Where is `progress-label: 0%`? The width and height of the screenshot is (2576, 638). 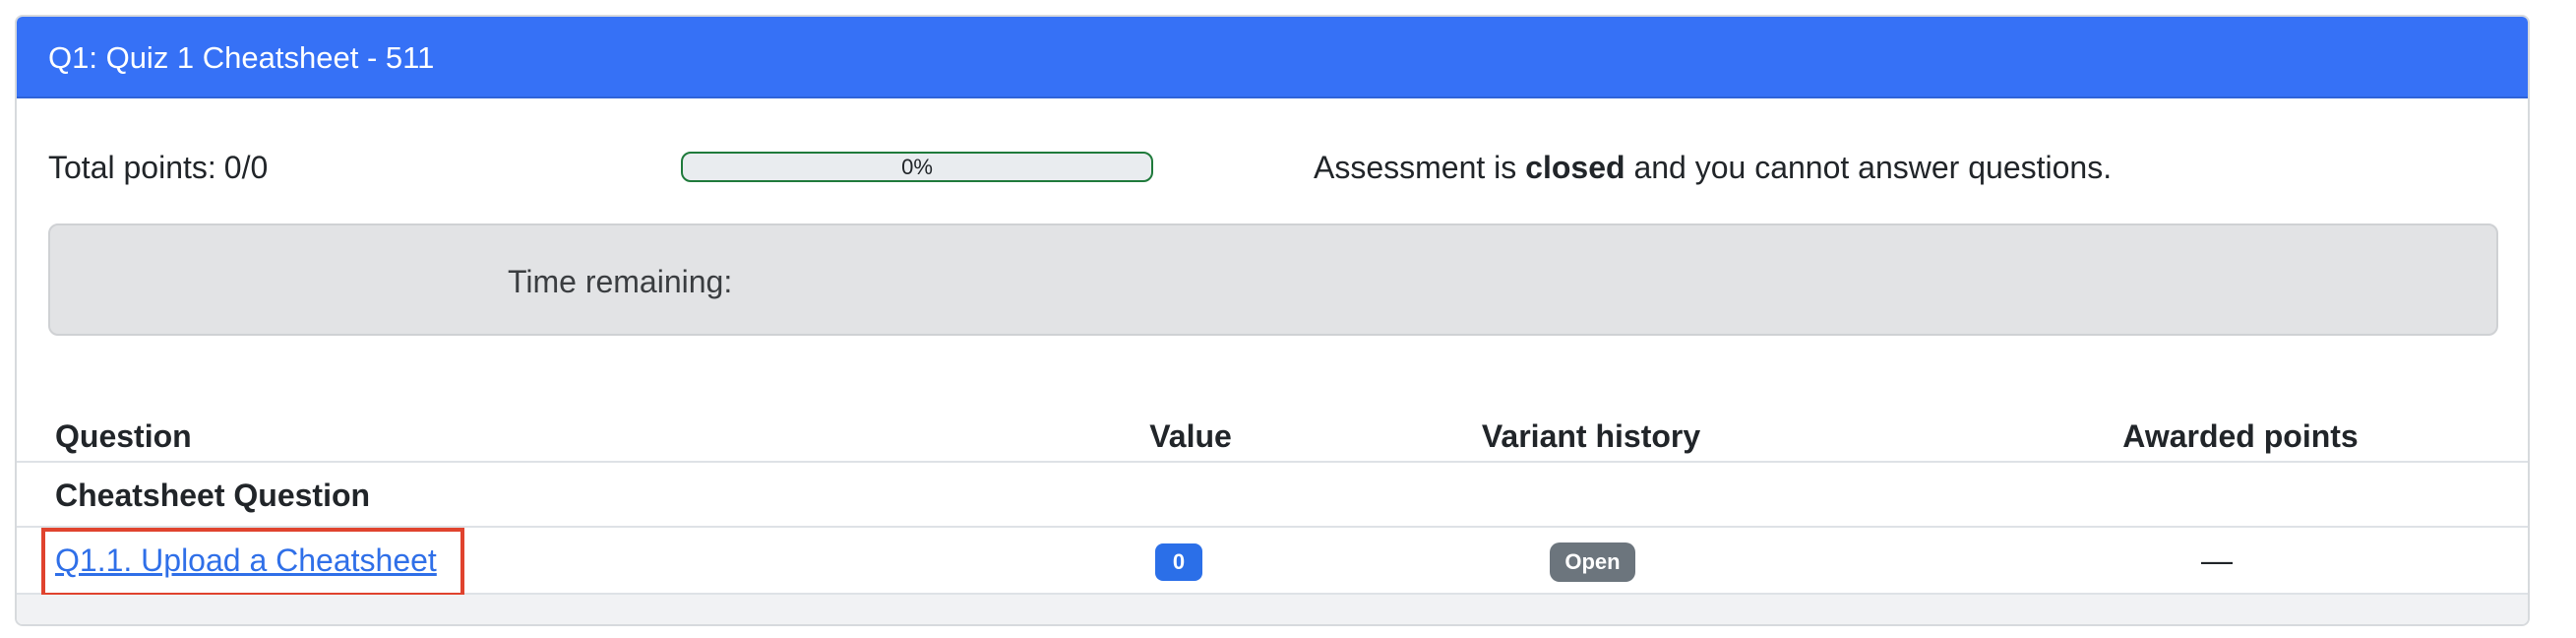
progress-label: 0% is located at coordinates (917, 167).